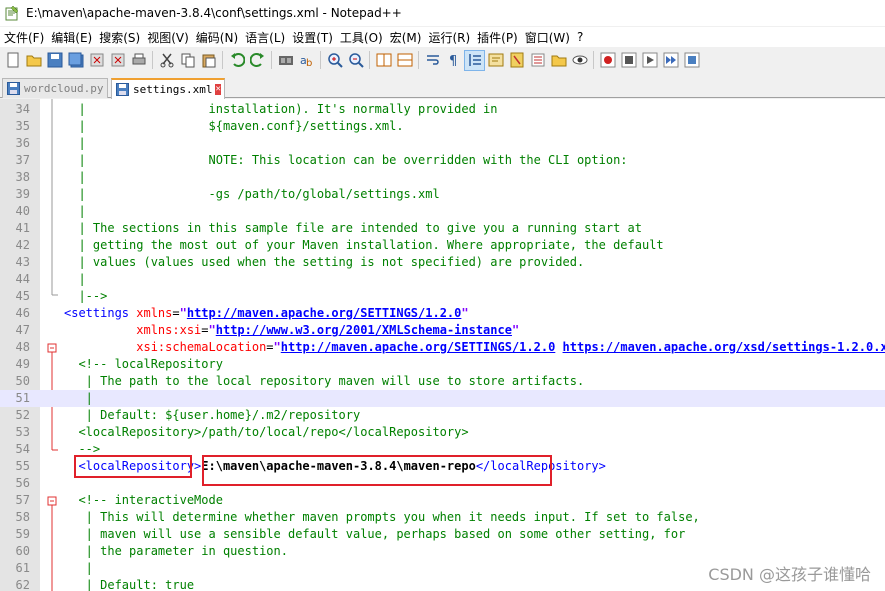 The width and height of the screenshot is (885, 591). What do you see at coordinates (268, 37) in the screenshot?
I see `menu-item-5: 语言(L)` at bounding box center [268, 37].